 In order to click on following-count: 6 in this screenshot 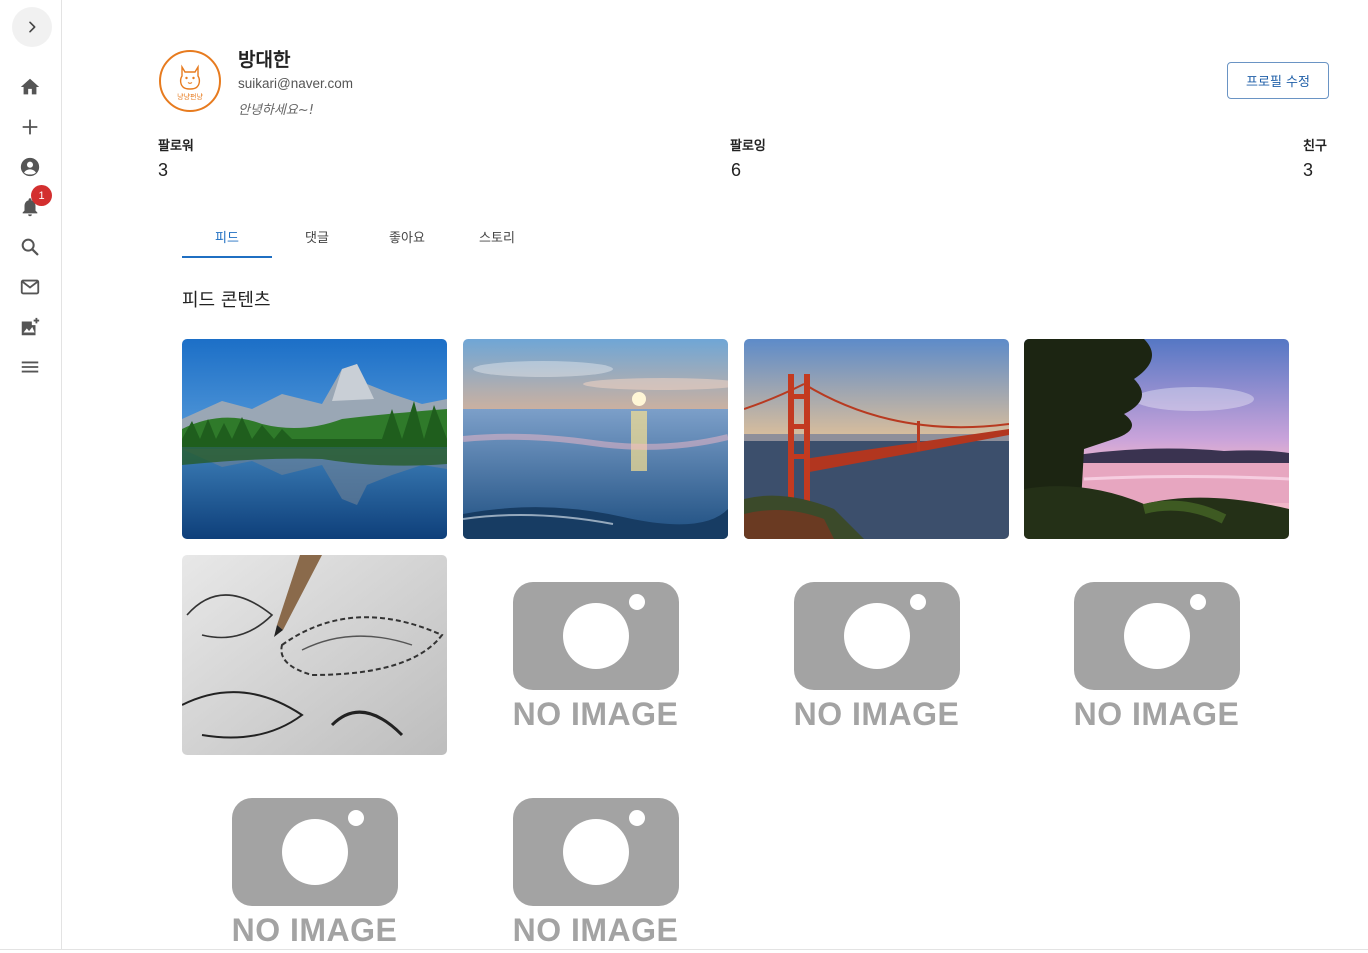, I will do `click(736, 170)`.